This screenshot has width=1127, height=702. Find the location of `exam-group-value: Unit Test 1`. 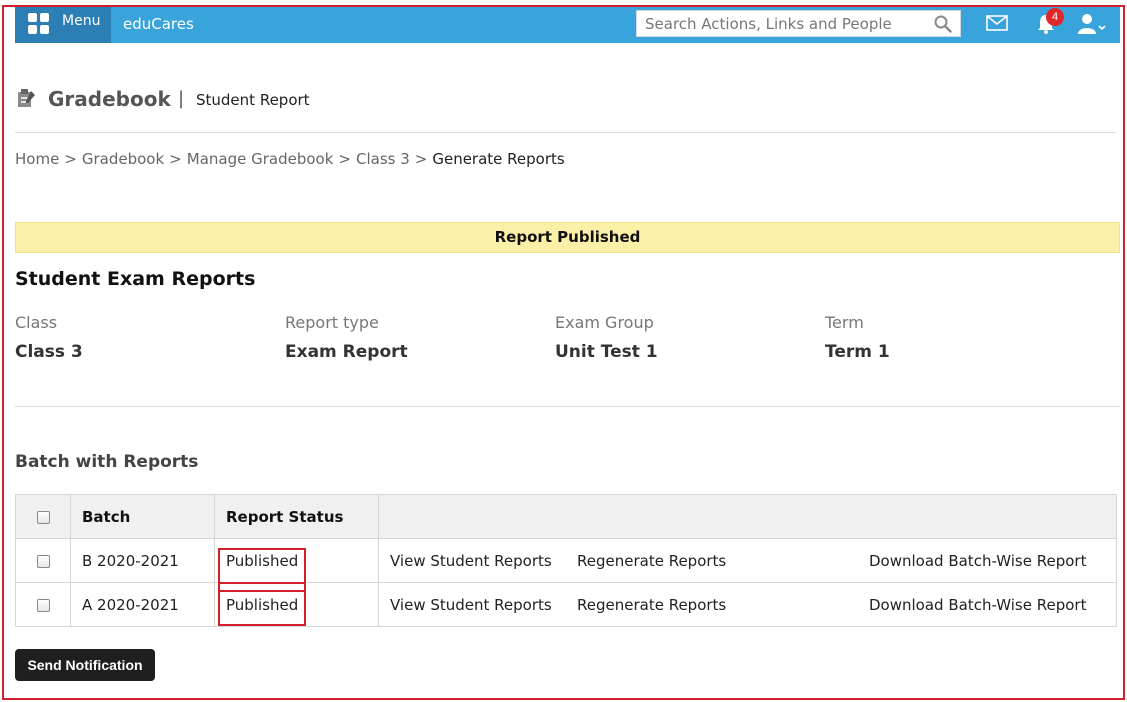

exam-group-value: Unit Test 1 is located at coordinates (606, 352).